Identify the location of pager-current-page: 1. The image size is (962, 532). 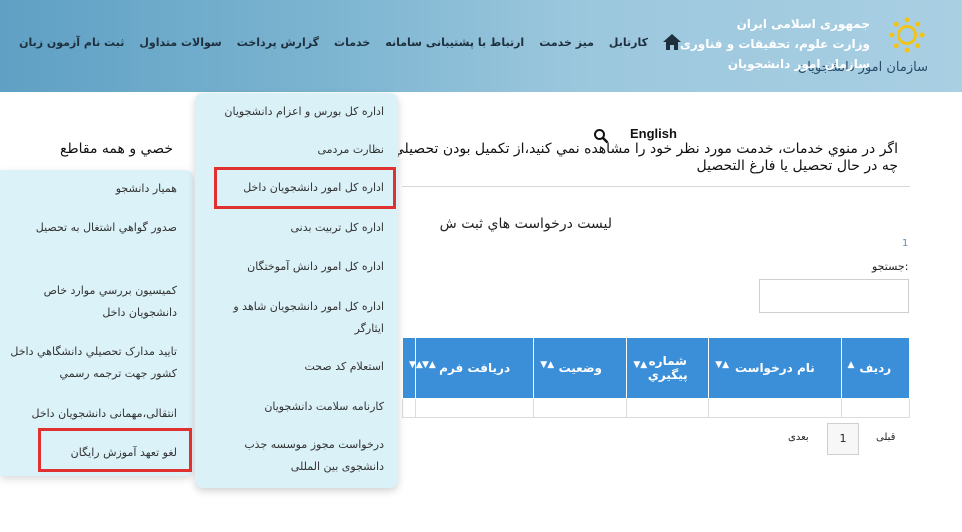
(843, 439).